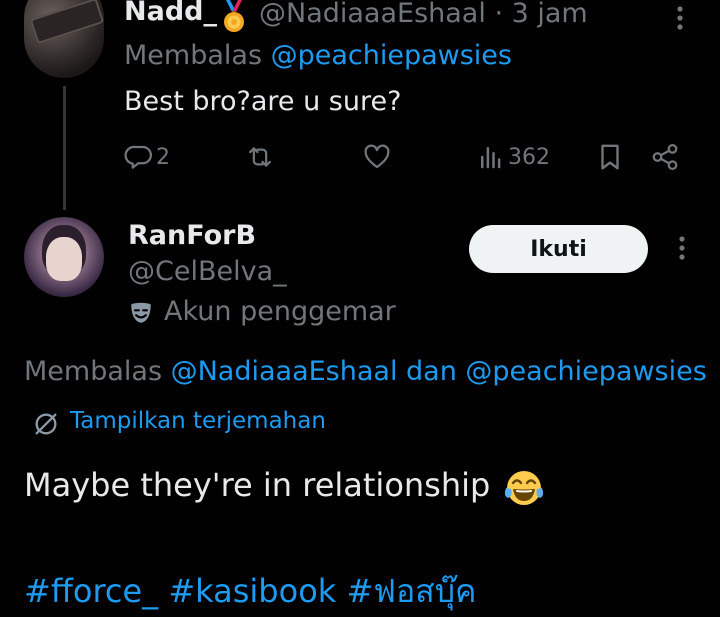  I want to click on share-button, so click(665, 157).